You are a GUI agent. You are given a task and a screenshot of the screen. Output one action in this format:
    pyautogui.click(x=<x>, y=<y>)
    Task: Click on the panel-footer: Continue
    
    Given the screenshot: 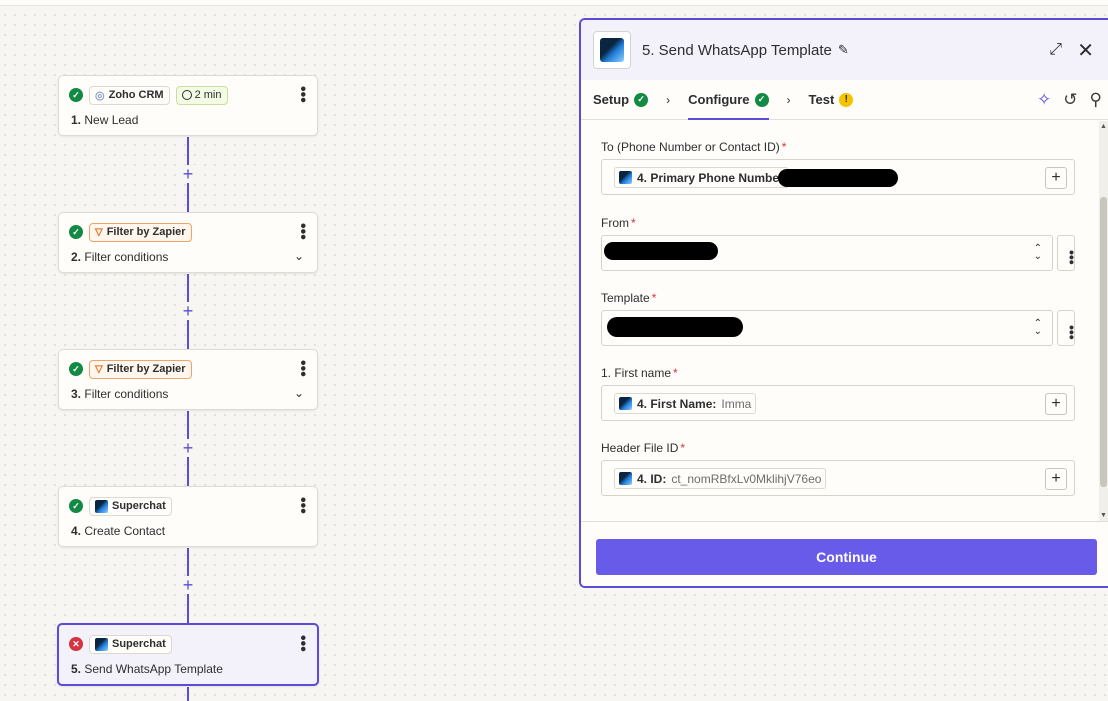 What is the action you would take?
    pyautogui.click(x=844, y=553)
    